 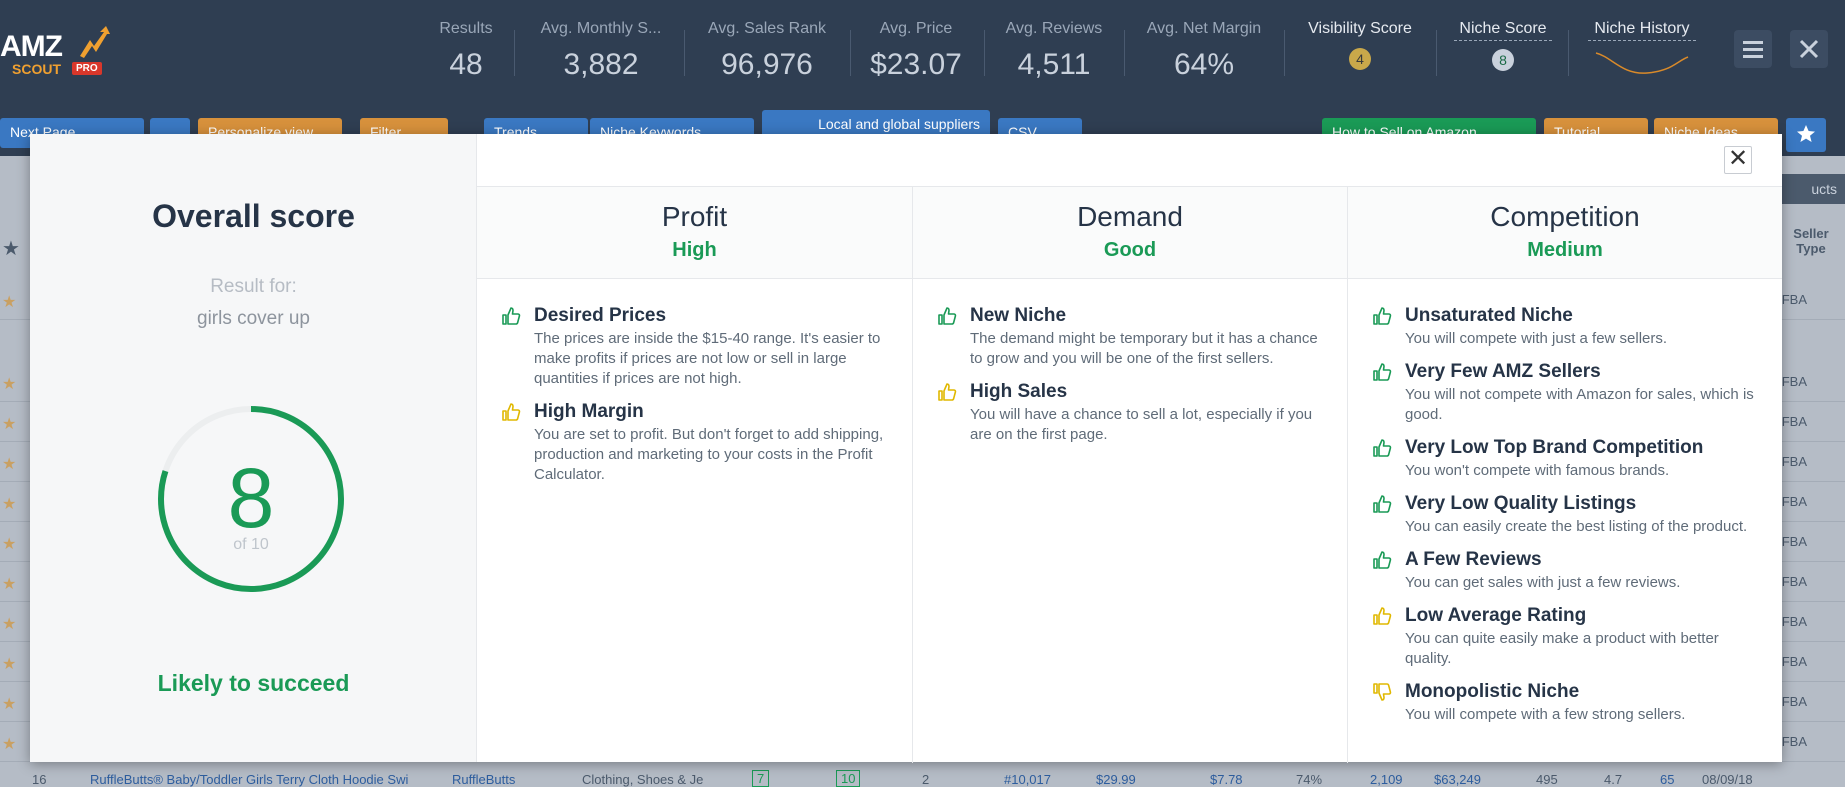 I want to click on column-header: Competition Medium, so click(x=1565, y=233).